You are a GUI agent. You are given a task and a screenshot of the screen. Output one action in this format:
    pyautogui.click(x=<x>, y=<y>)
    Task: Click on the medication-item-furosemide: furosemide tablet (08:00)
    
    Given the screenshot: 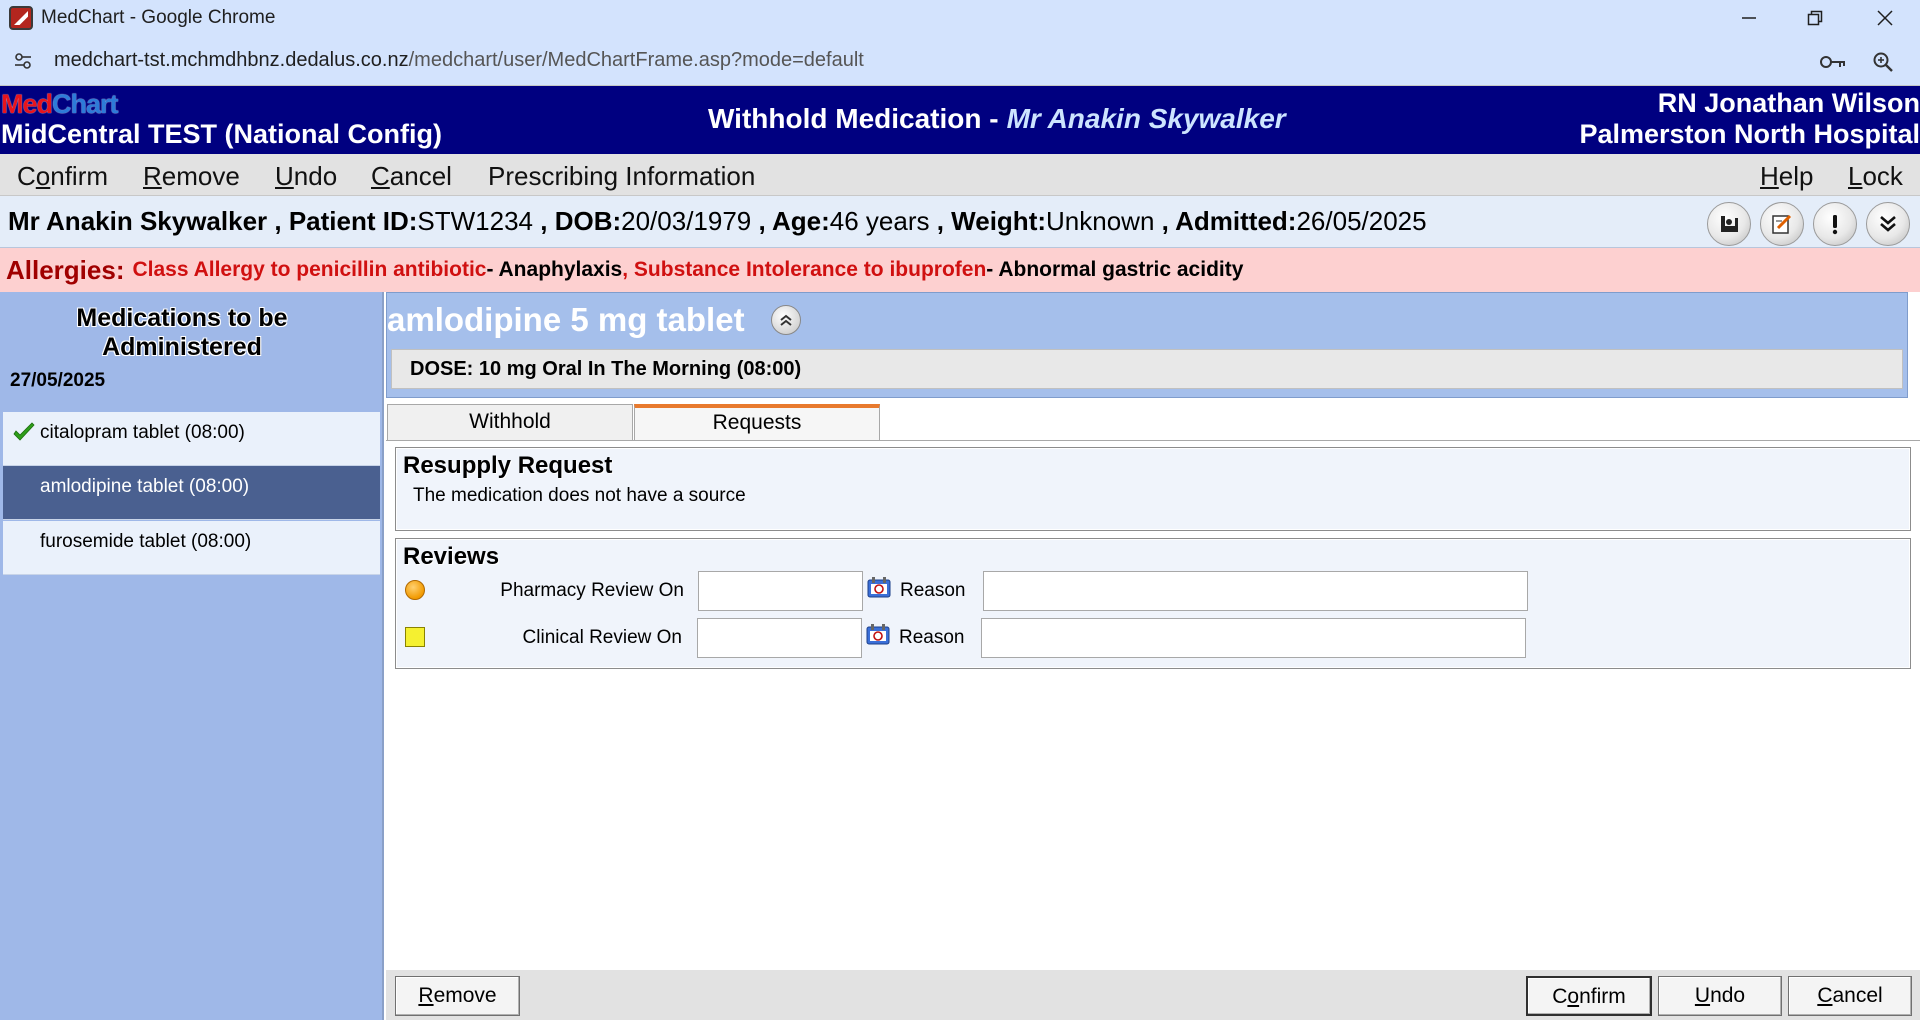 What is the action you would take?
    pyautogui.click(x=191, y=548)
    